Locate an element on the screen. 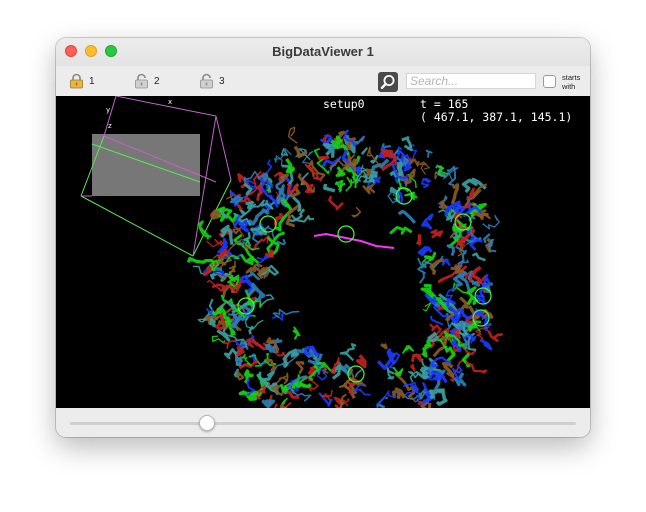  source-lock-button-2: 2 is located at coordinates (147, 81).